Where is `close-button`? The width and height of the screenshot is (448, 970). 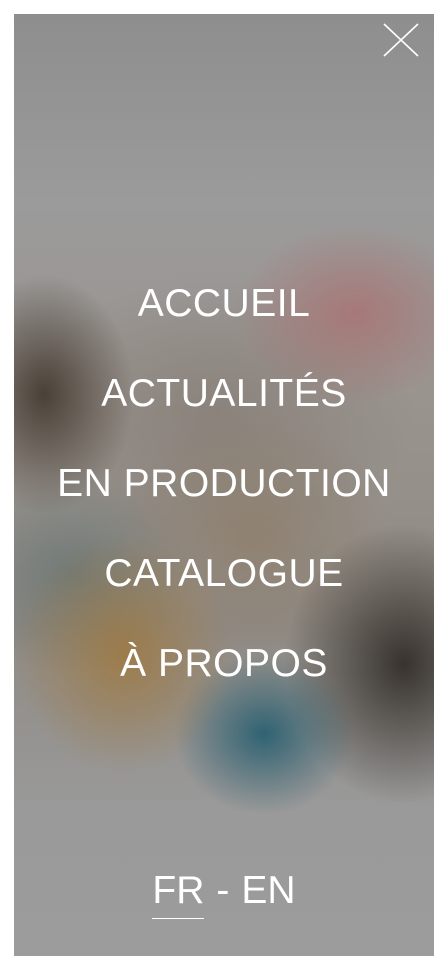 close-button is located at coordinates (402, 40).